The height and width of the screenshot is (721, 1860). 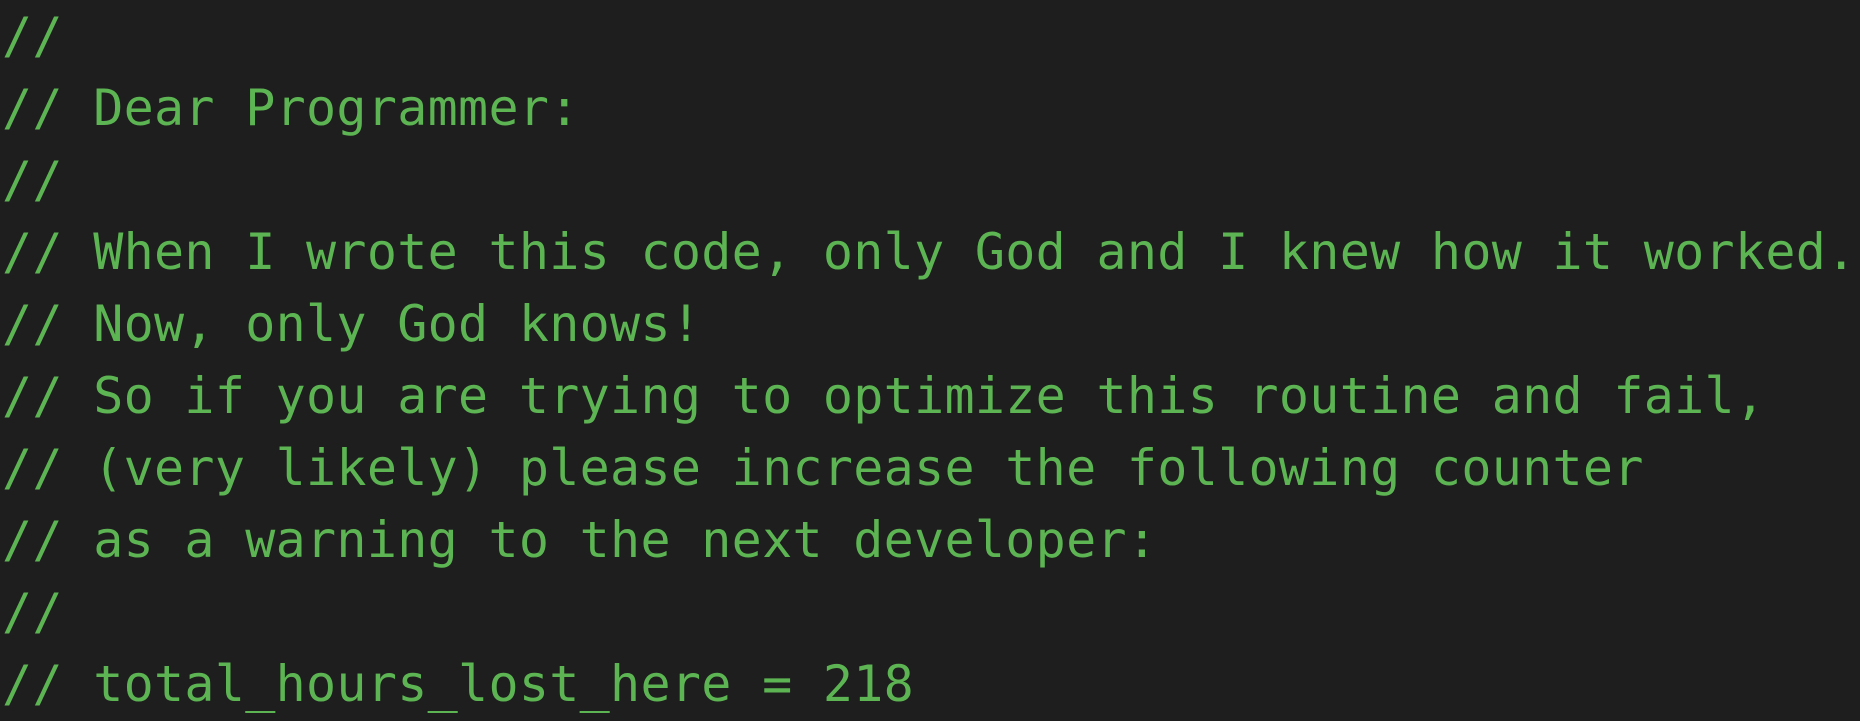 I want to click on code-line-counter: // total_hours_lost_here = 218, so click(x=458, y=684).